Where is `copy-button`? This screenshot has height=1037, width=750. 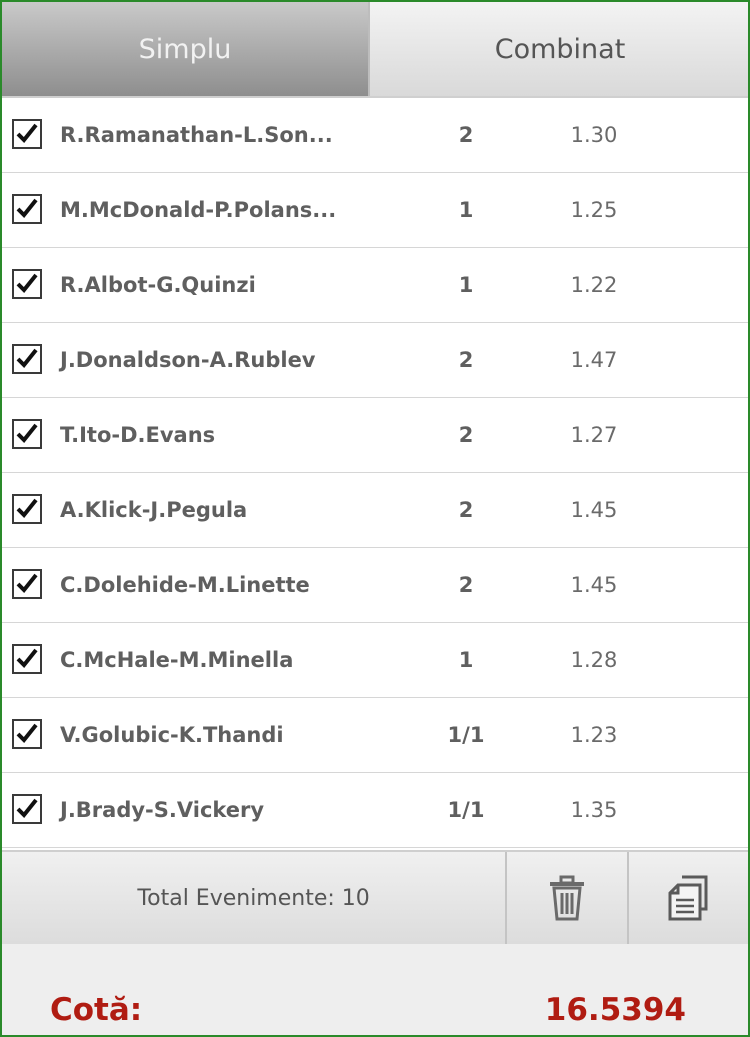
copy-button is located at coordinates (688, 898).